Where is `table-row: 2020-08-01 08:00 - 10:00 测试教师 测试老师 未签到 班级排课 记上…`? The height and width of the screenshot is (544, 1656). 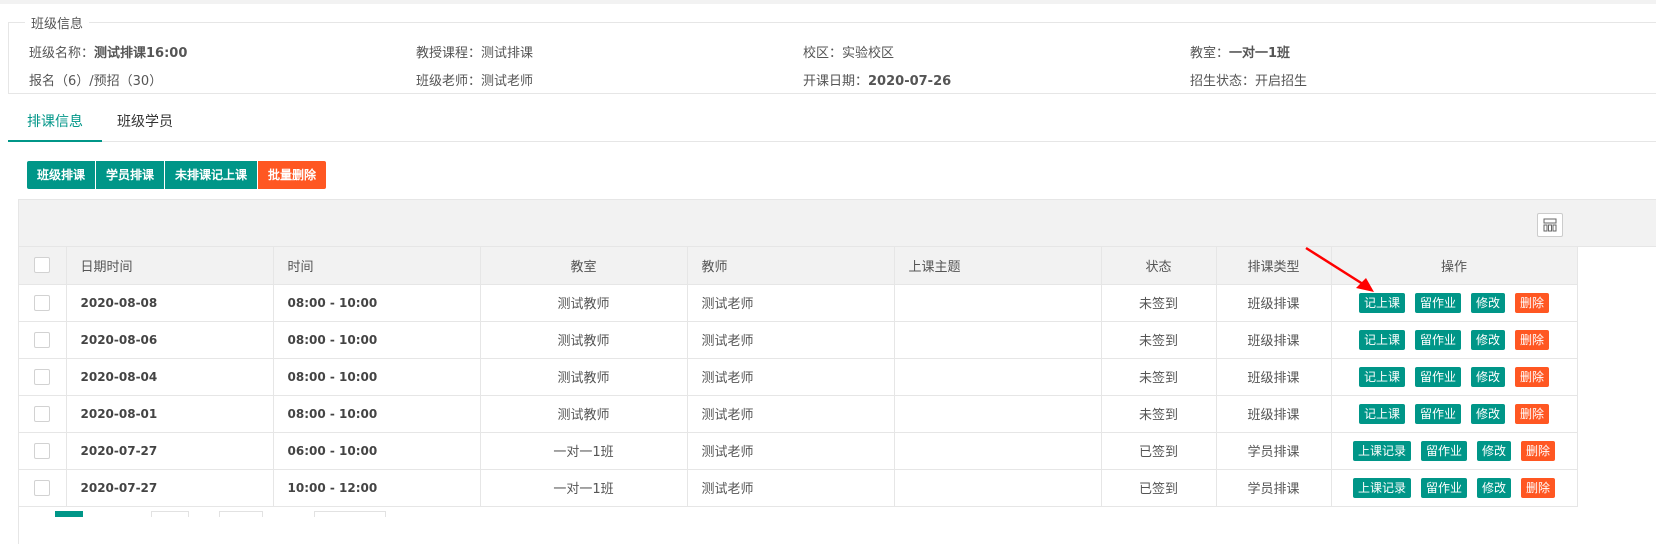 table-row: 2020-08-01 08:00 - 10:00 测试教师 测试老师 未签到 班级排课 记上… is located at coordinates (798, 414).